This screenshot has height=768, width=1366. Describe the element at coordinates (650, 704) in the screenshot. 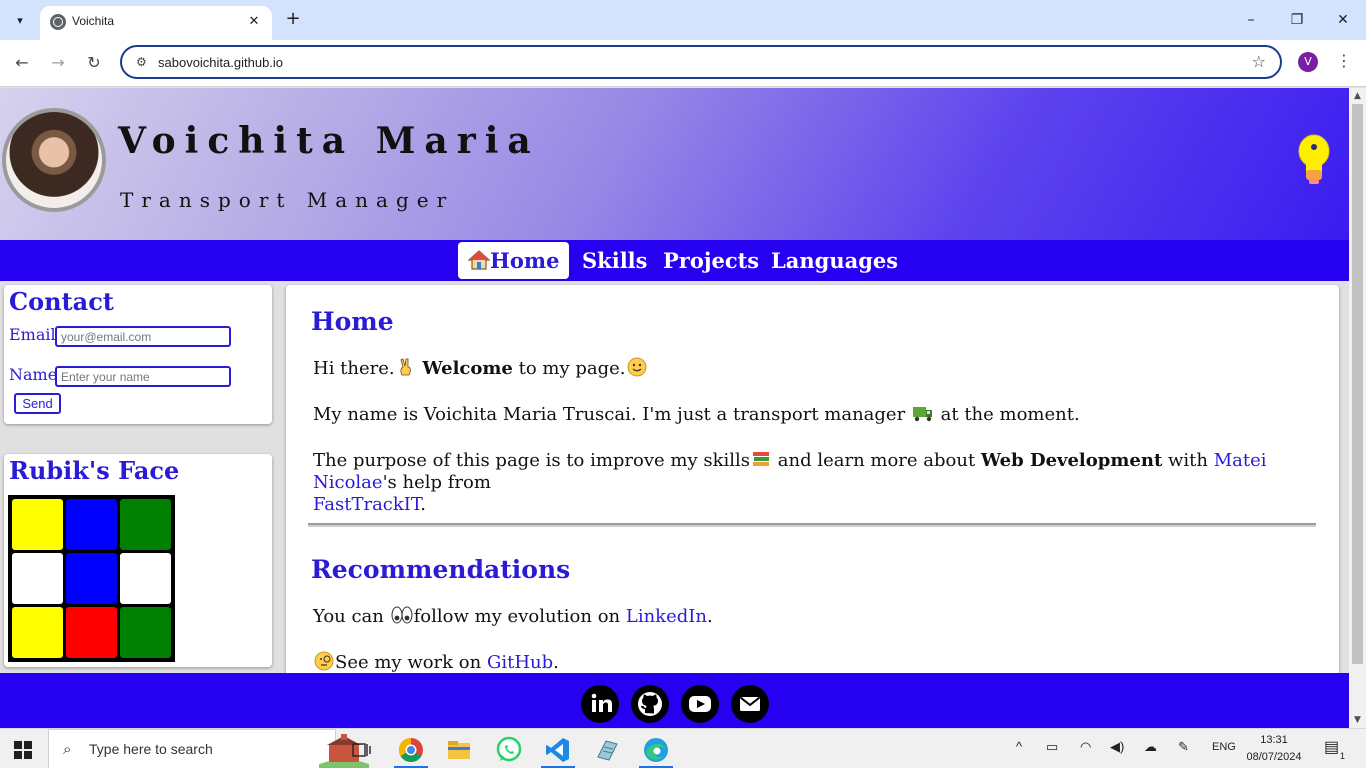

I see `github-icon` at that location.